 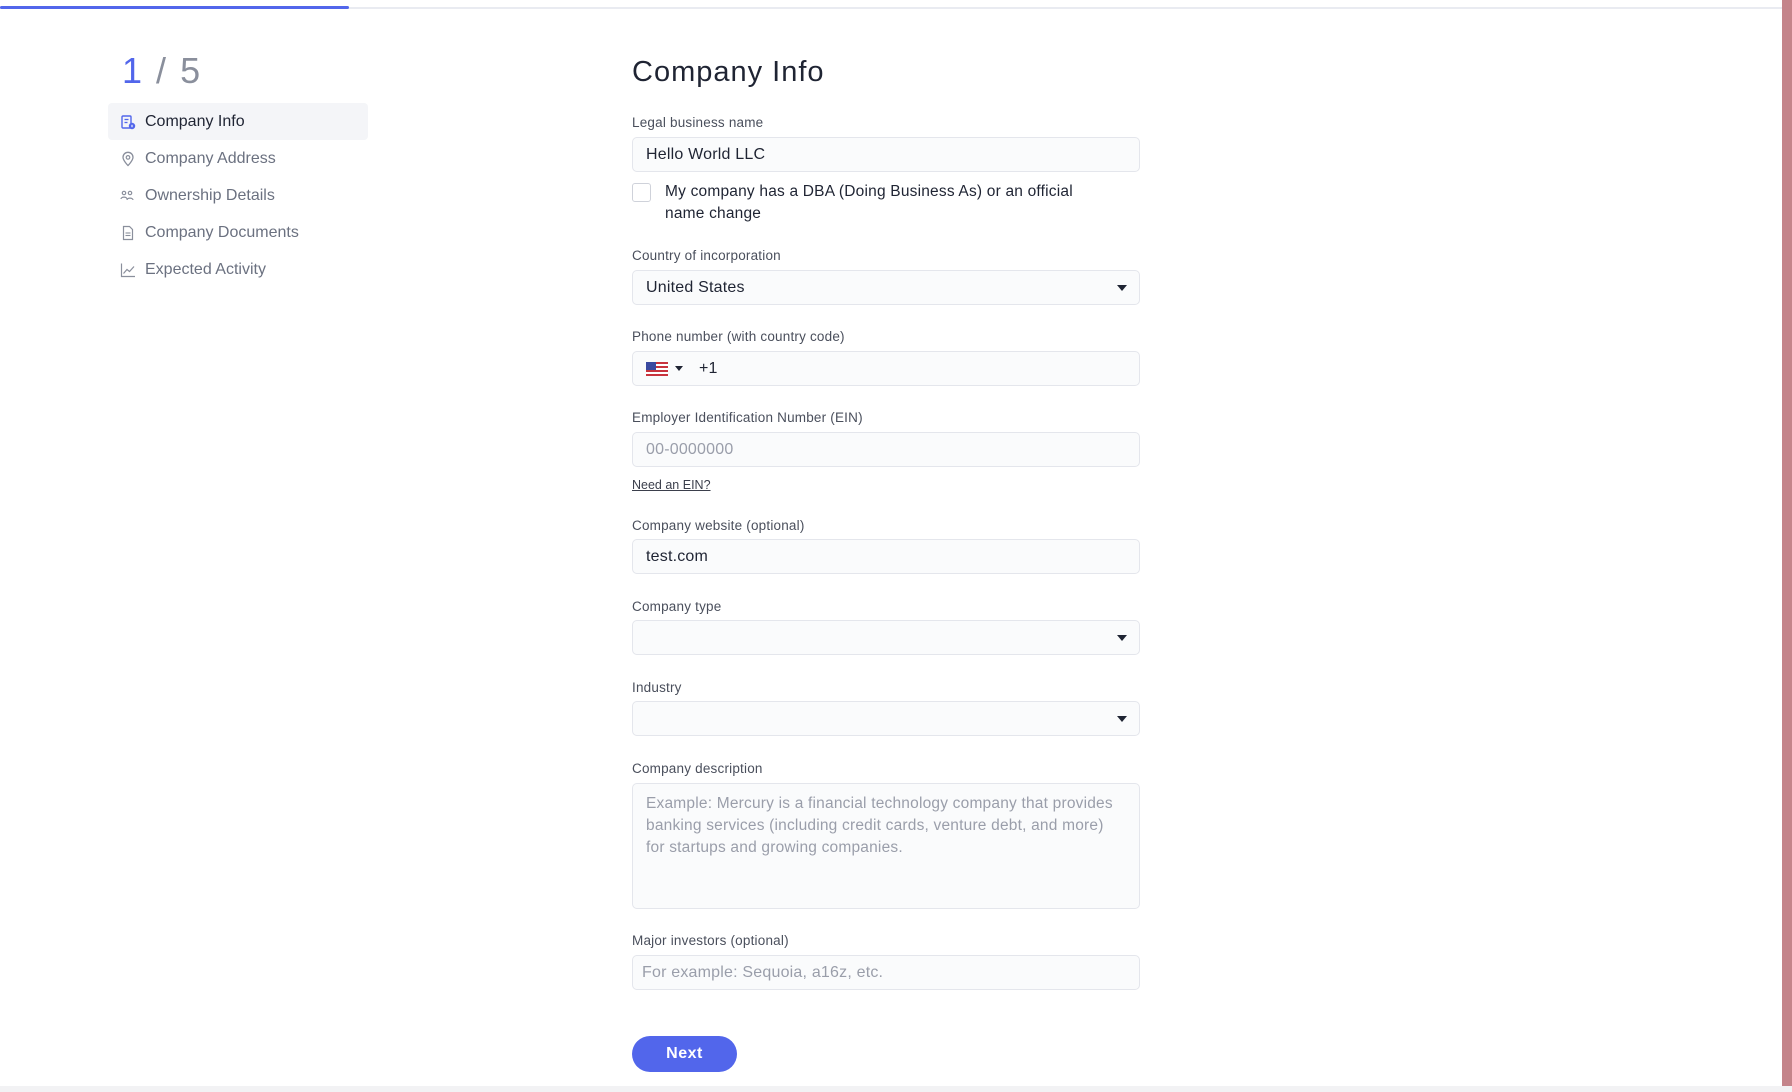 What do you see at coordinates (747, 417) in the screenshot?
I see `ein-label: Employer Identification Number (EIN)` at bounding box center [747, 417].